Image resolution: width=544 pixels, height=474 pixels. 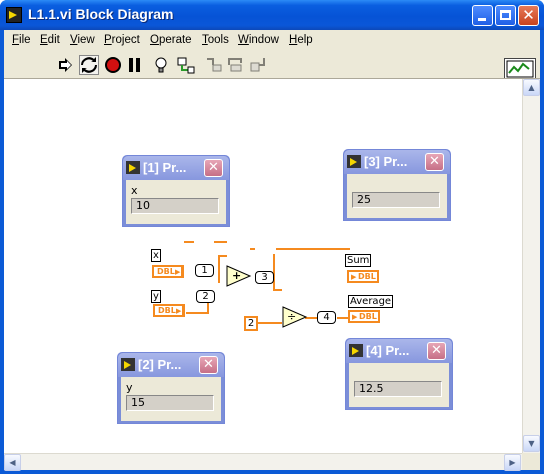 What do you see at coordinates (129, 387) in the screenshot?
I see `probe-value-label: y` at bounding box center [129, 387].